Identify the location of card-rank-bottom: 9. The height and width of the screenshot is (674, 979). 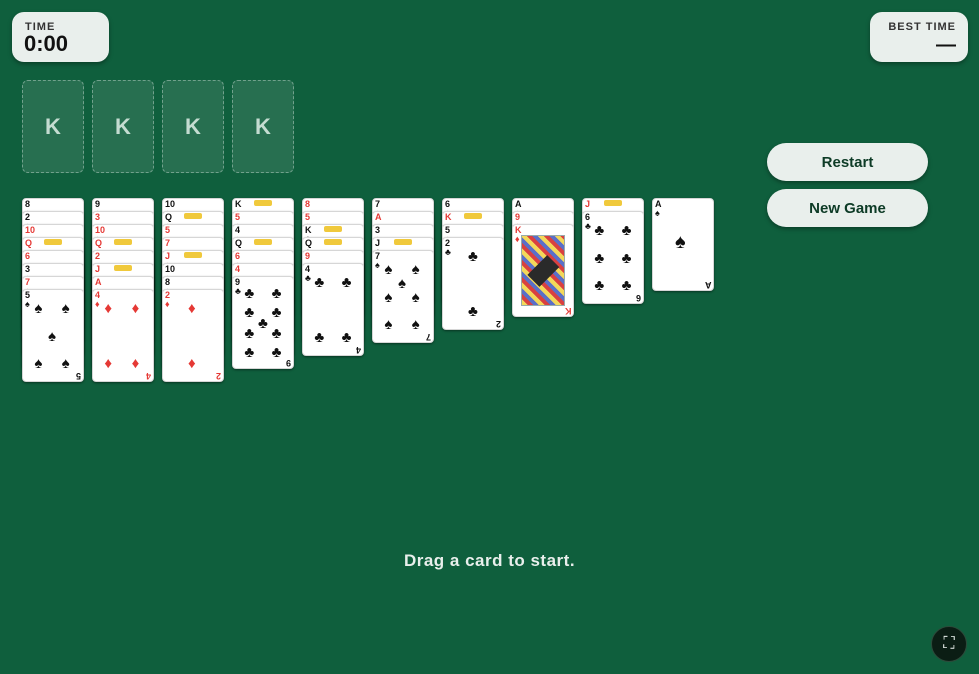
(288, 363).